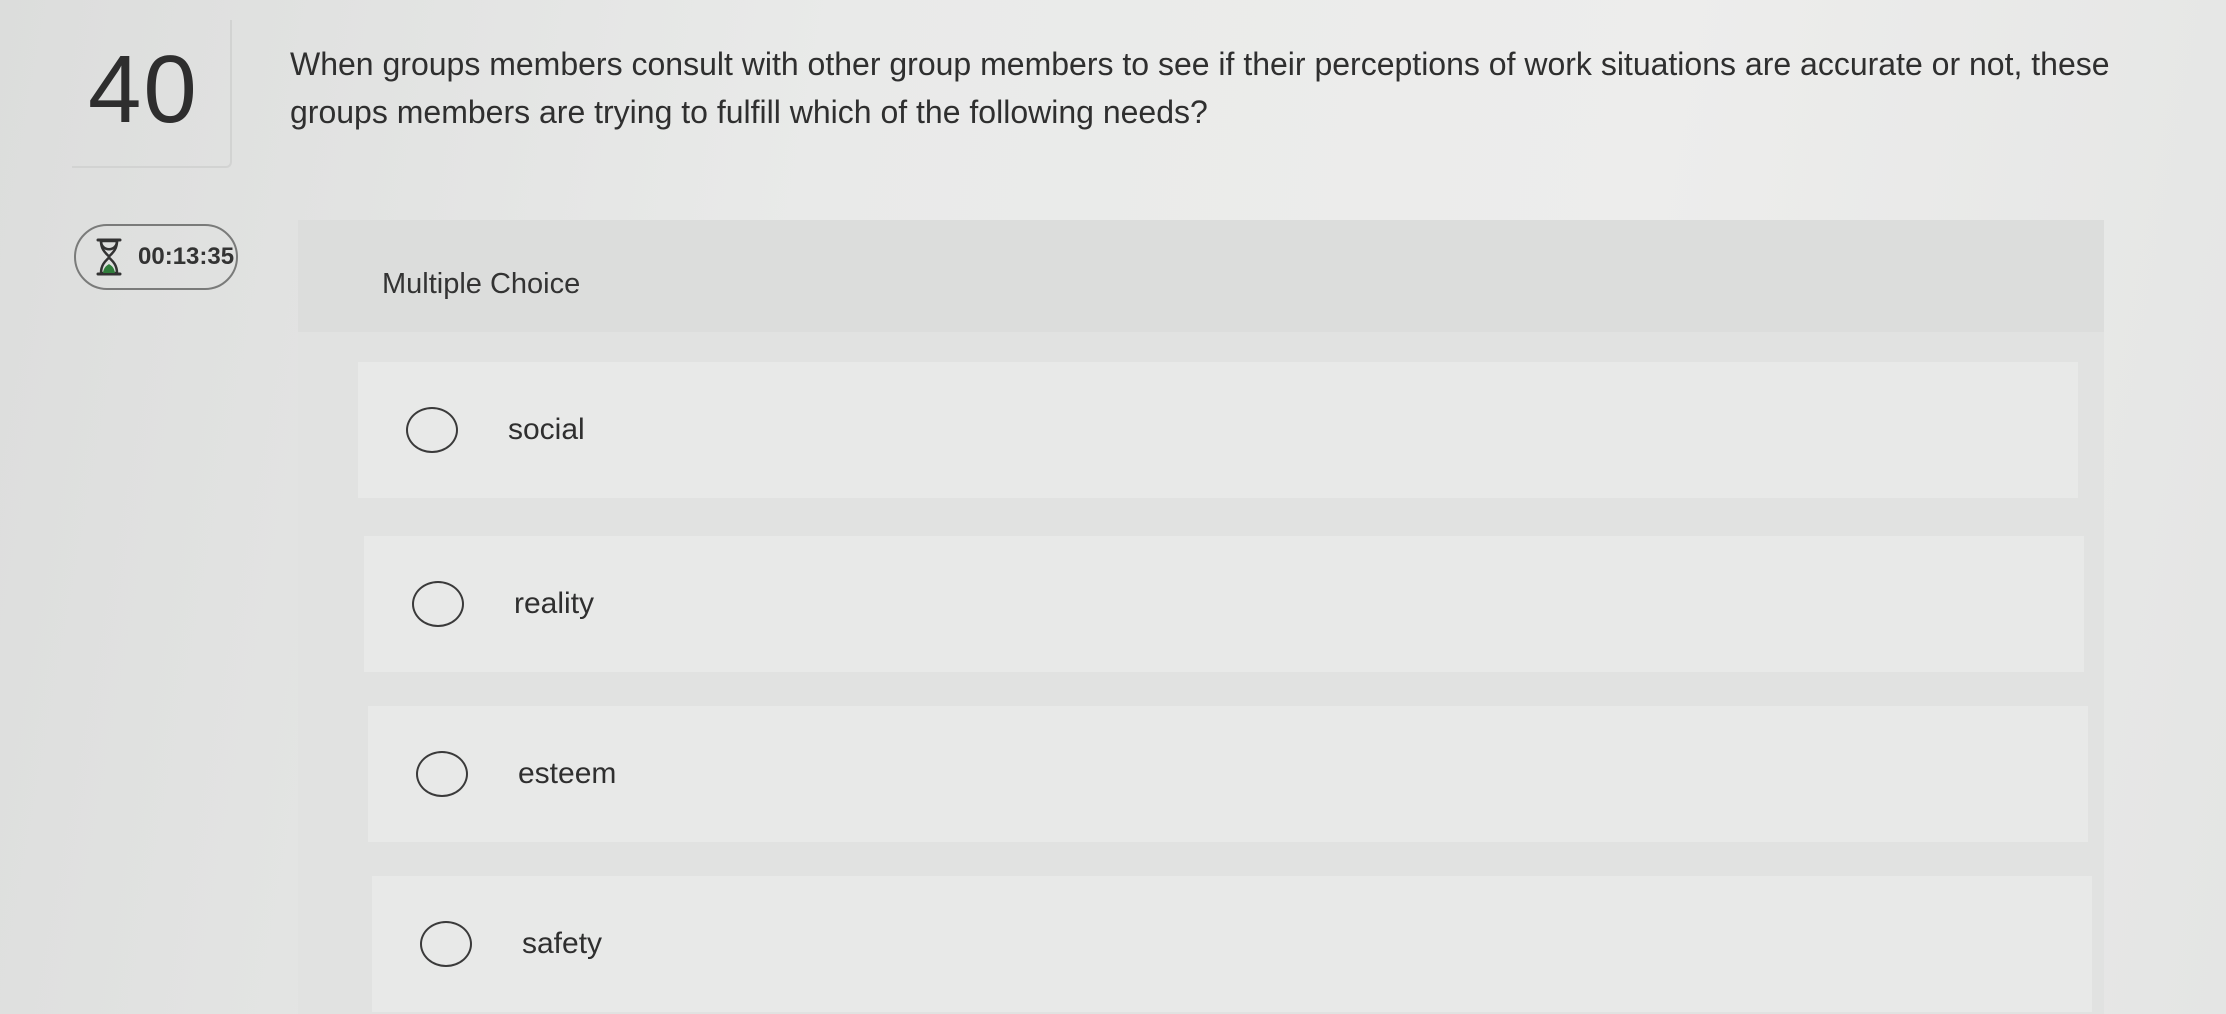 Image resolution: width=2226 pixels, height=1014 pixels. I want to click on choice-social: social, so click(1218, 430).